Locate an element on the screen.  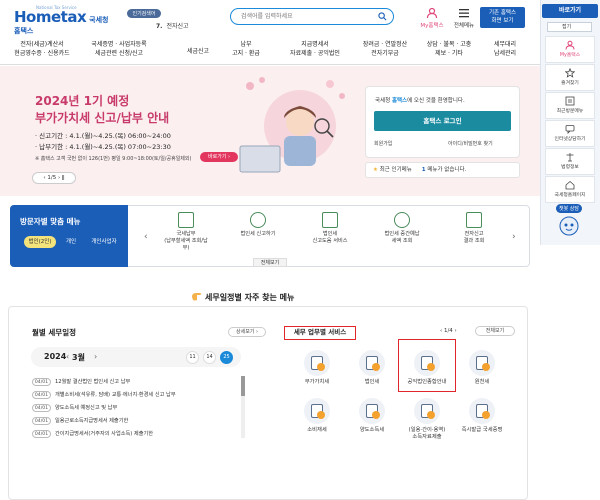
login-button: 홈택스 로그인 is located at coordinates (442, 121).